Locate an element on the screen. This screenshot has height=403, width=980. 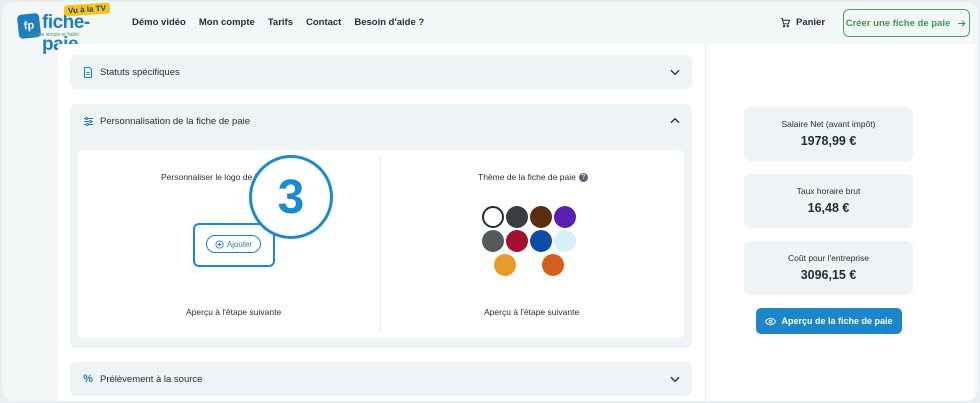
theme-title-text: Thème de la fiche de paie is located at coordinates (527, 177).